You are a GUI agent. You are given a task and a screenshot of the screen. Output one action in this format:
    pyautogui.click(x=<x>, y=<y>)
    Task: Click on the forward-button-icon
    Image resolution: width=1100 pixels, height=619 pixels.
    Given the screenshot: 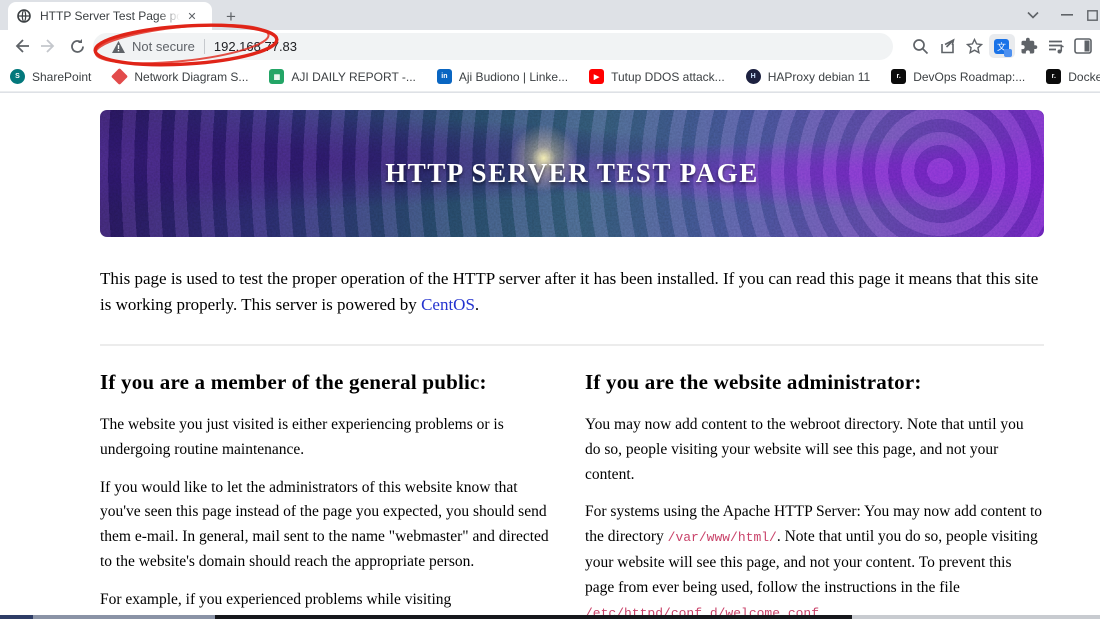 What is the action you would take?
    pyautogui.click(x=49, y=46)
    